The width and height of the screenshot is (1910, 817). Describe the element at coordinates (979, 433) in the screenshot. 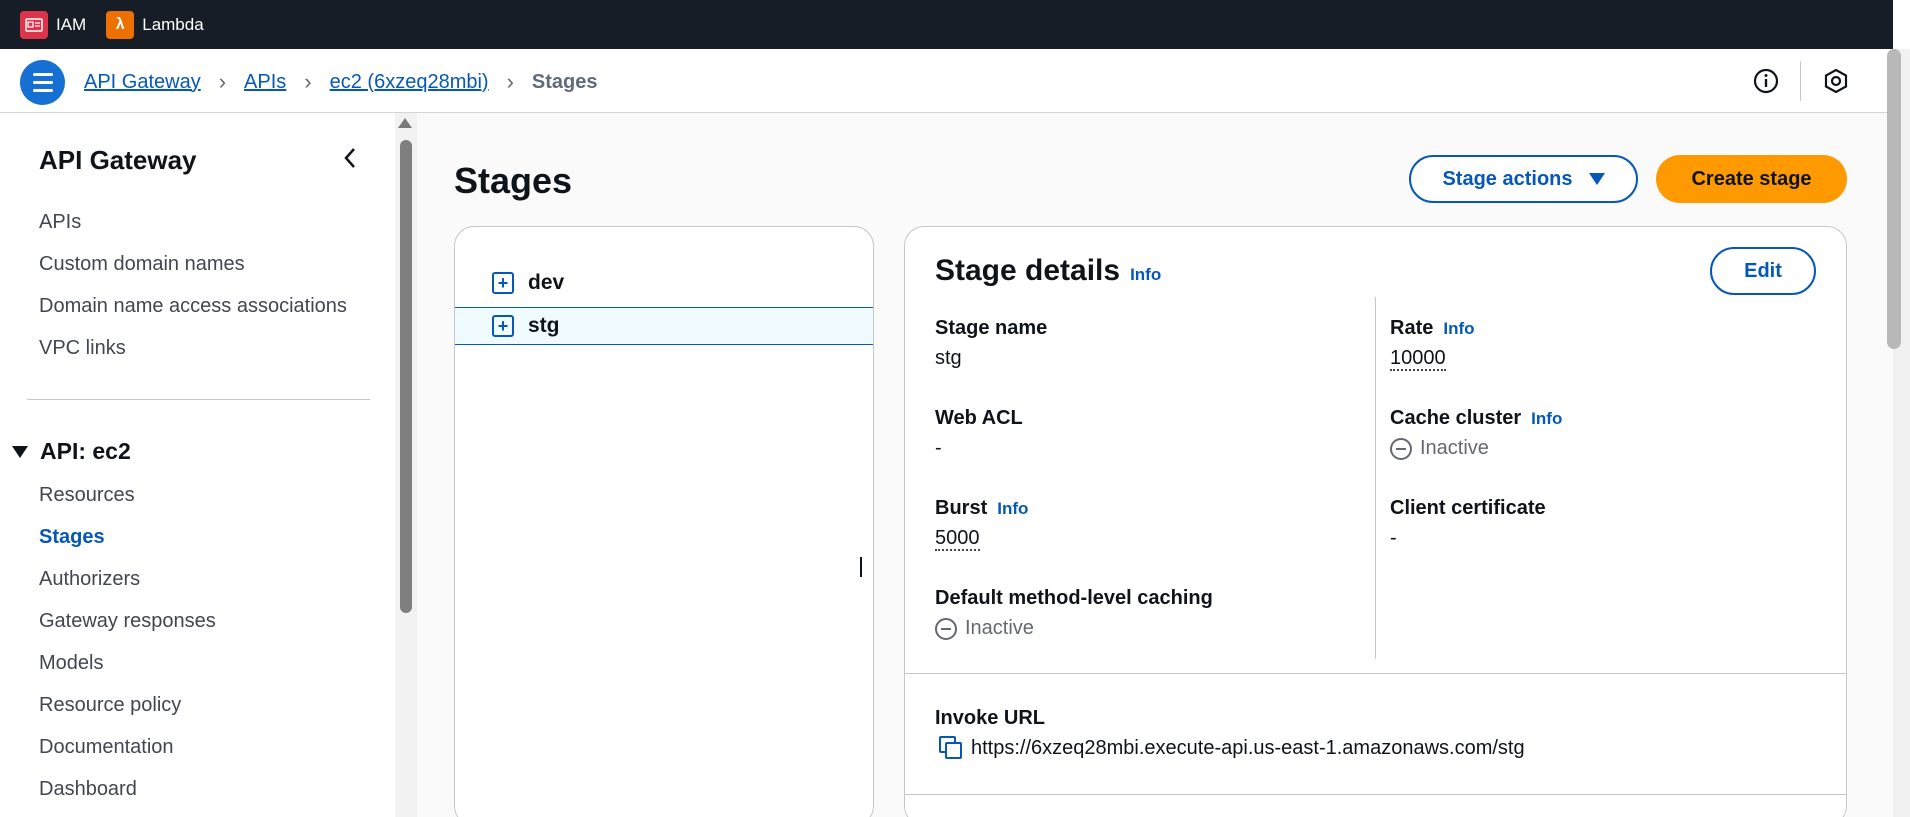

I see `field-web-acl: Web ACL -` at that location.